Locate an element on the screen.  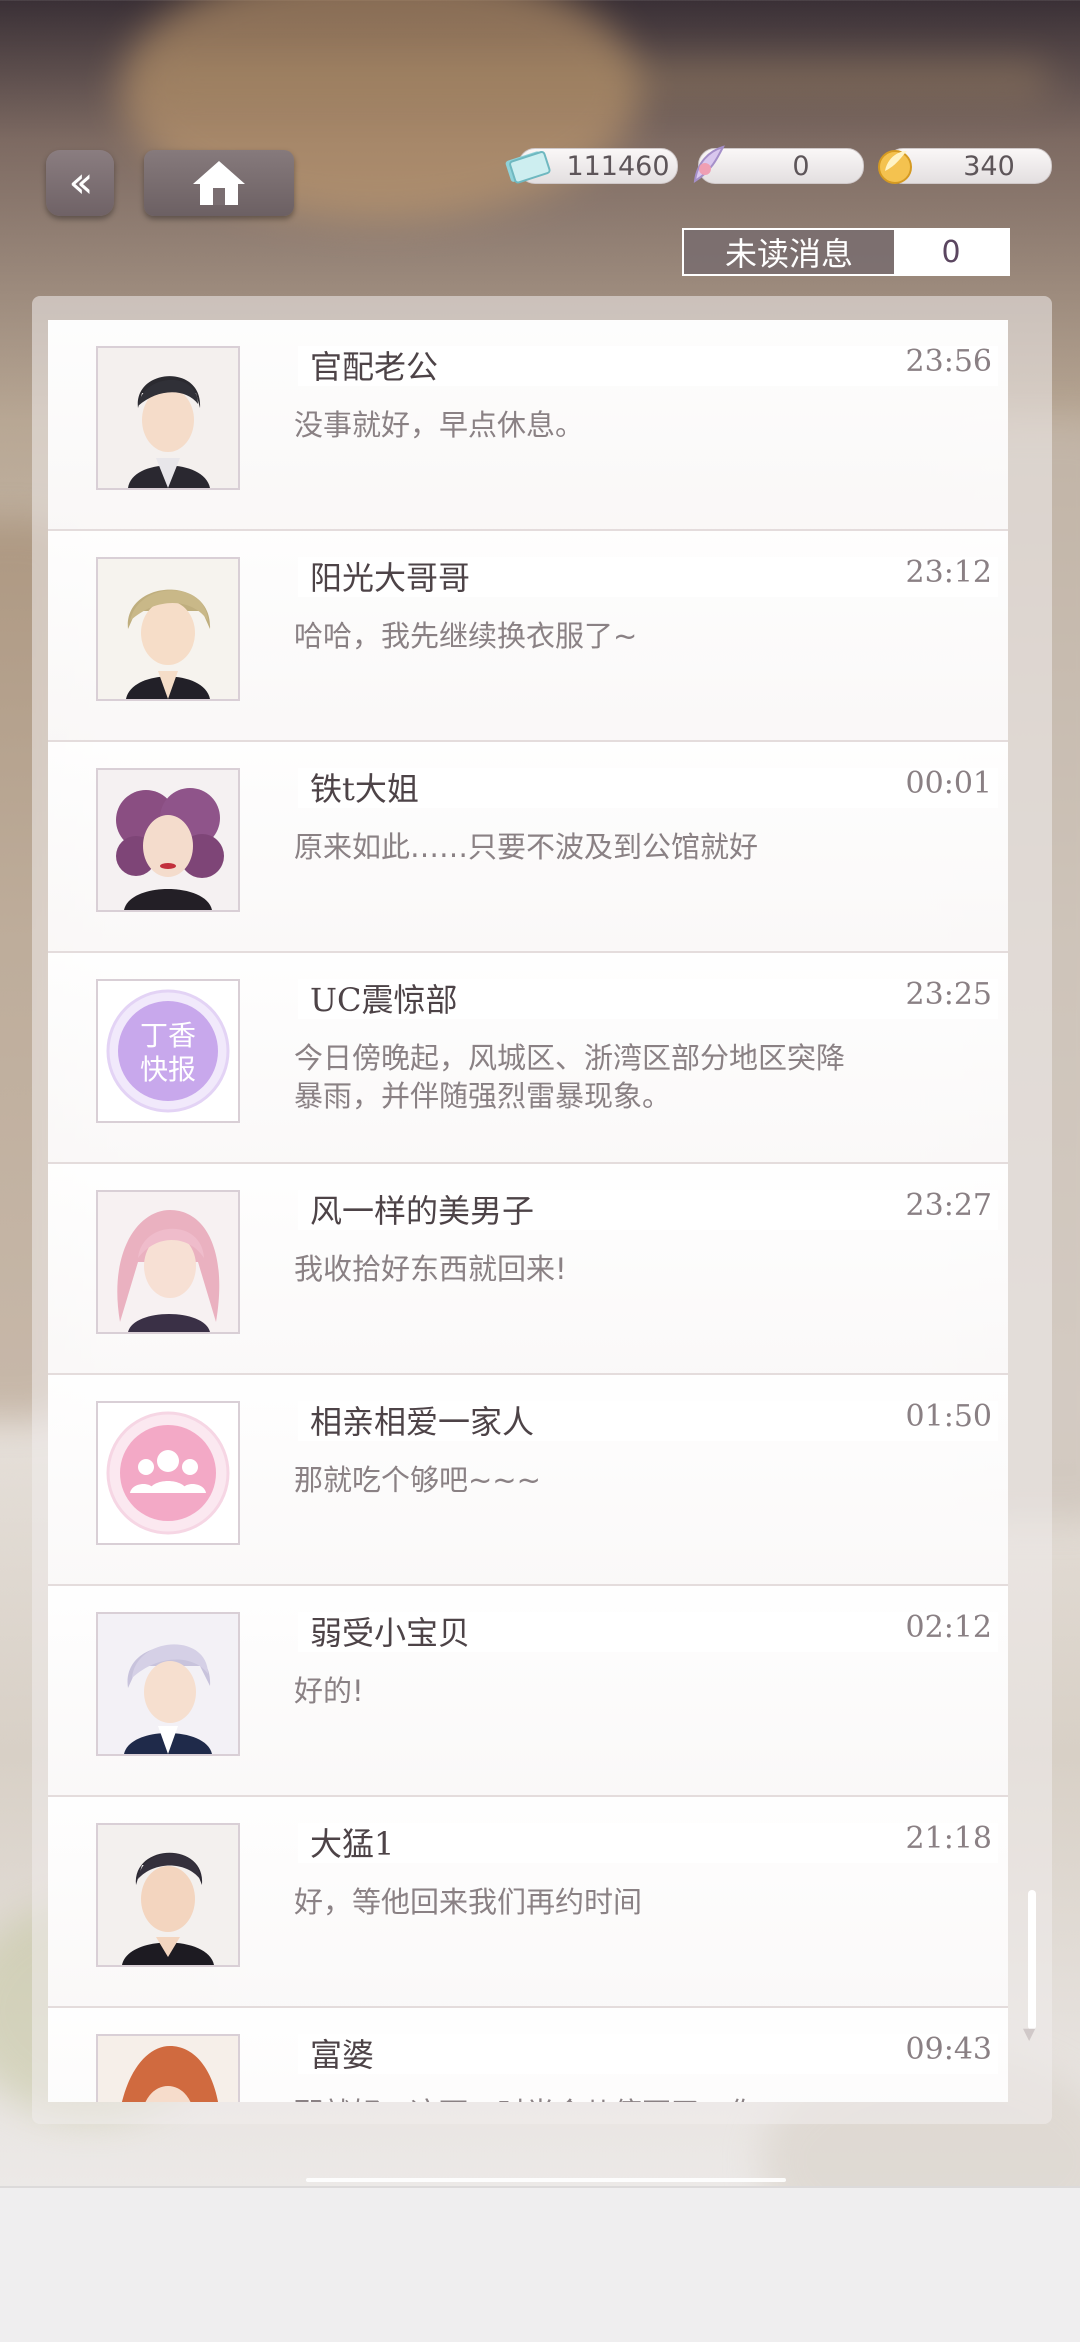
currency-value: 0 is located at coordinates (801, 166).